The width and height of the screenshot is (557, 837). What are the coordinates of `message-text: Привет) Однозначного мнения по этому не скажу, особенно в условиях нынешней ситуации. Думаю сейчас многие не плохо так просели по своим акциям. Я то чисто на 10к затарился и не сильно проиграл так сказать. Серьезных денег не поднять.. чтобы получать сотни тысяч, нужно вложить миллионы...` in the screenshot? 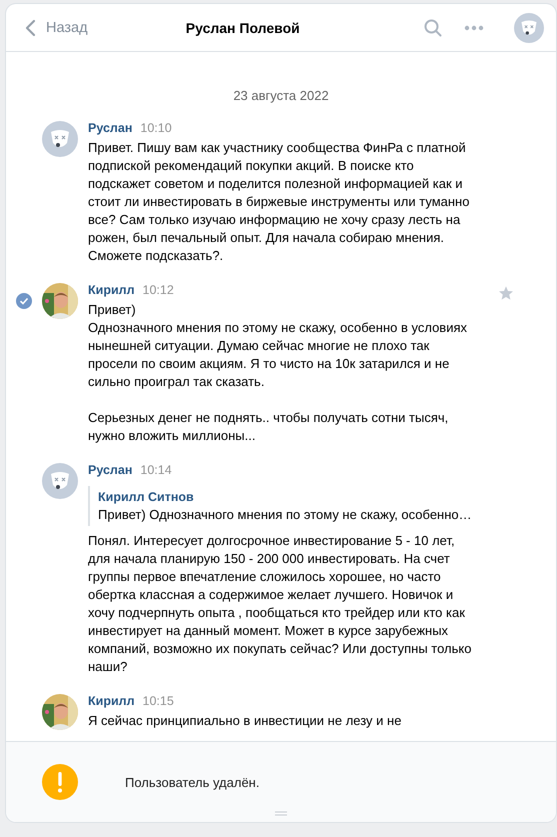 It's located at (278, 373).